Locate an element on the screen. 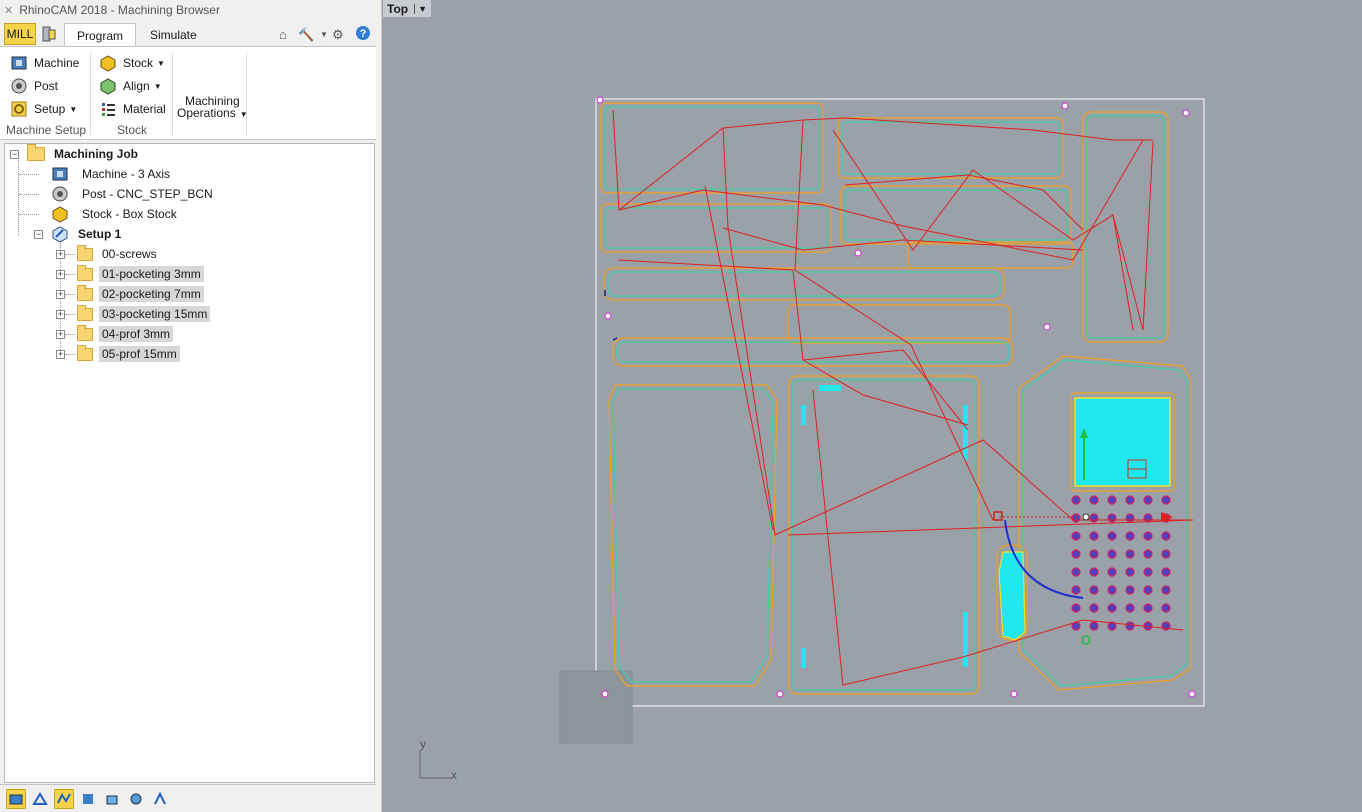  material-button: Material is located at coordinates (132, 109).